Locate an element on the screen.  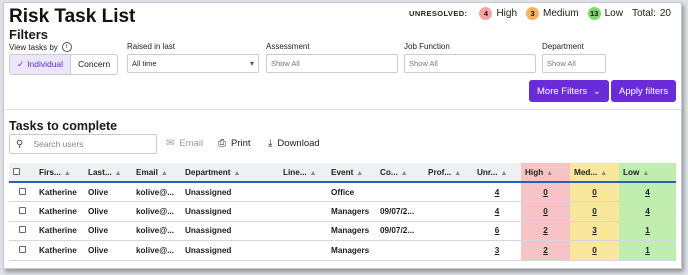
low-label: Low is located at coordinates (613, 13).